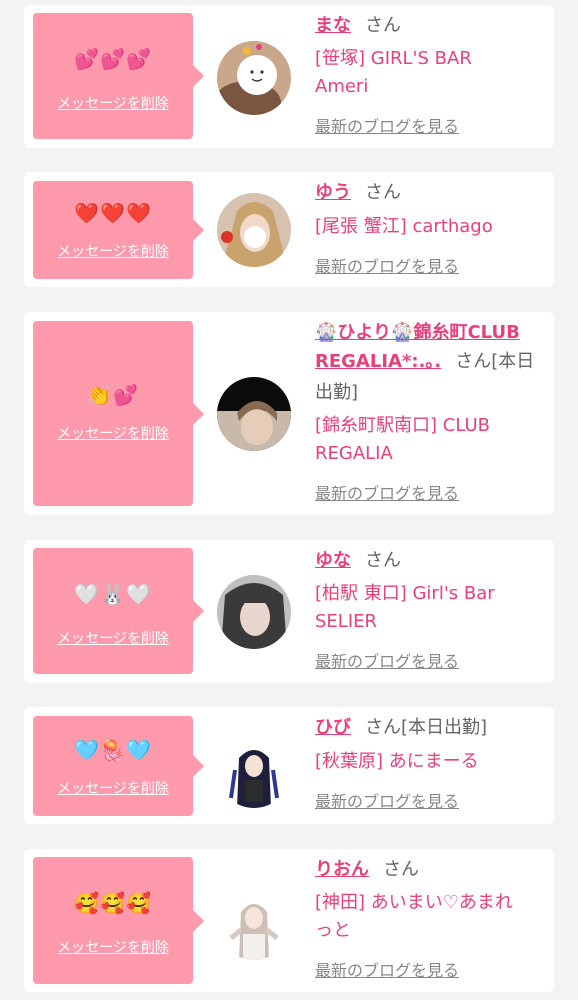 Image resolution: width=578 pixels, height=1000 pixels. Describe the element at coordinates (118, 413) in the screenshot. I see `message-bubble: 👏💕 メッセージを削除` at that location.